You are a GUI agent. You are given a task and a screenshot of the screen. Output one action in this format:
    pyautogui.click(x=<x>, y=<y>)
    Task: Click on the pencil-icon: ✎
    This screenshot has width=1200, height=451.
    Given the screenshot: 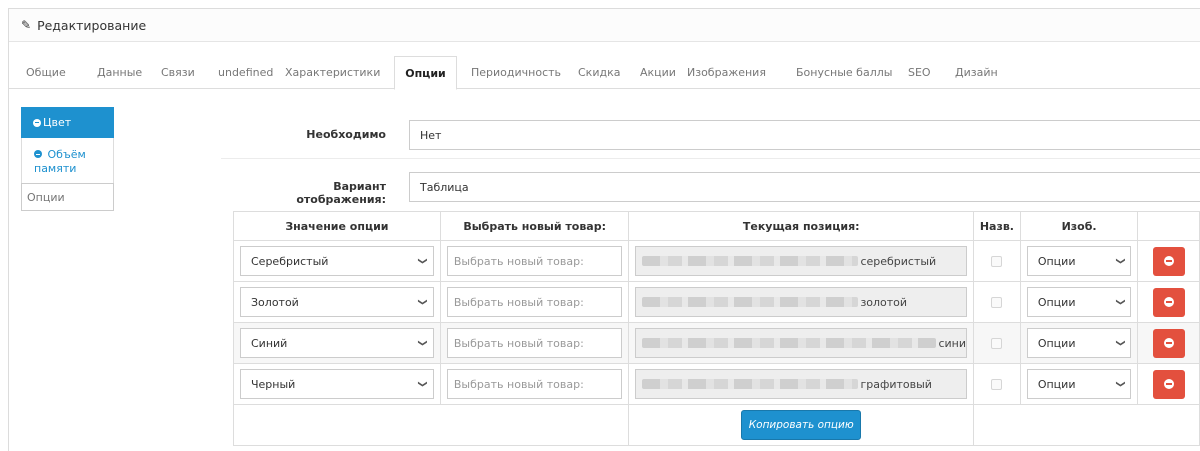 What is the action you would take?
    pyautogui.click(x=26, y=25)
    